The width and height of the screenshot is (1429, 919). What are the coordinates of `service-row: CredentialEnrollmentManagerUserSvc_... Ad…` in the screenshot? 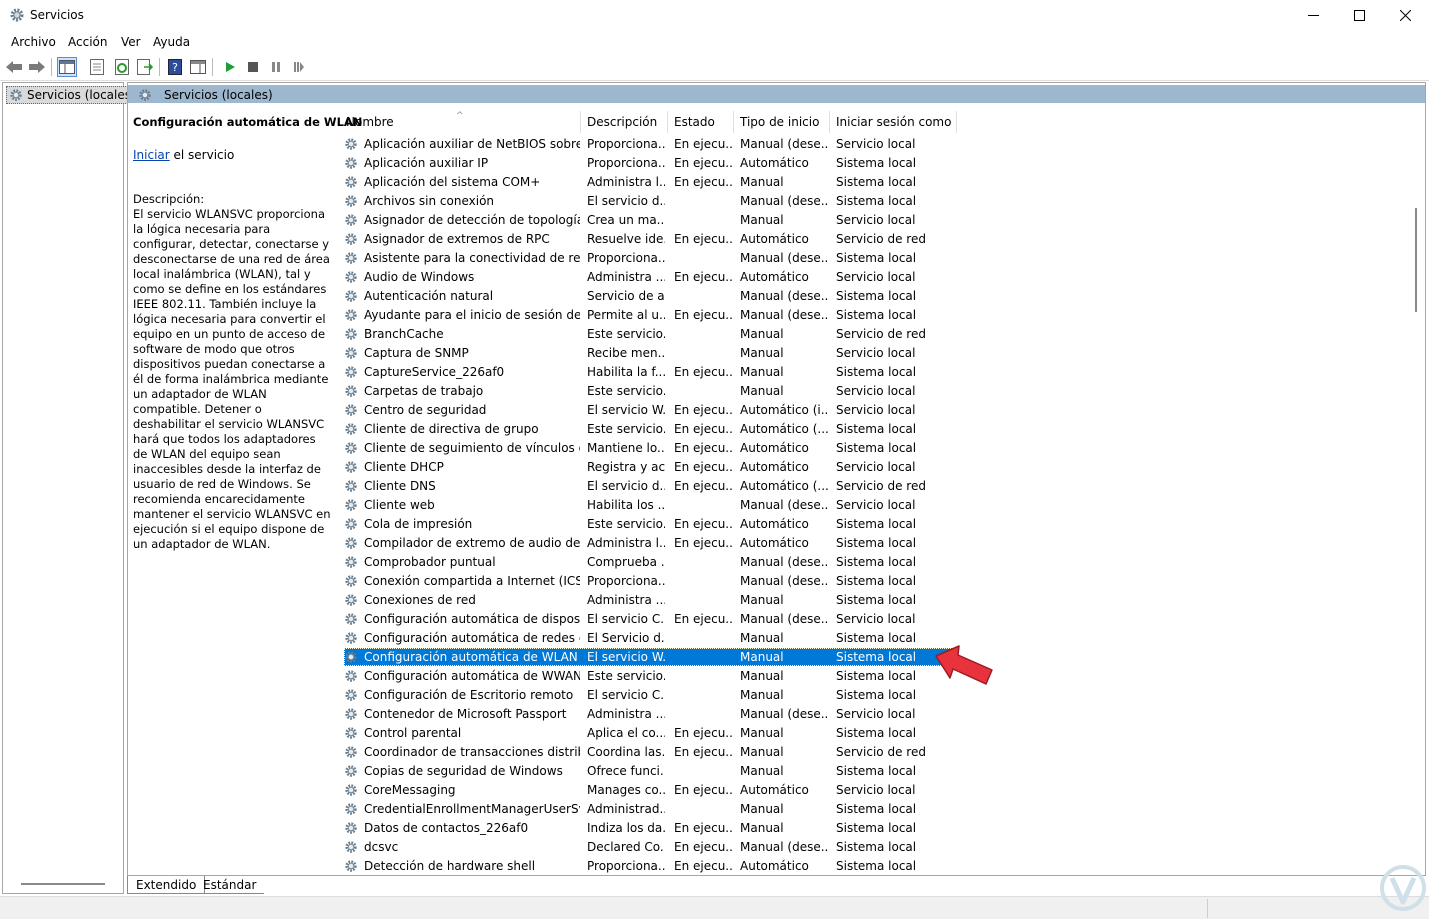 It's located at (877, 809).